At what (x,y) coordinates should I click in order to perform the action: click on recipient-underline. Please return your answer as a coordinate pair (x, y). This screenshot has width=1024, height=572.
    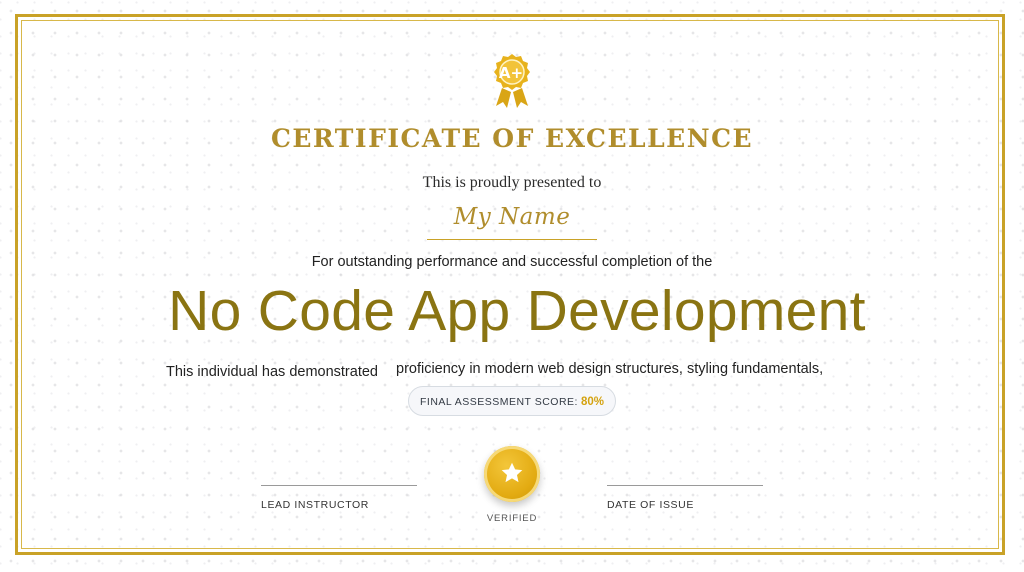
    Looking at the image, I should click on (512, 239).